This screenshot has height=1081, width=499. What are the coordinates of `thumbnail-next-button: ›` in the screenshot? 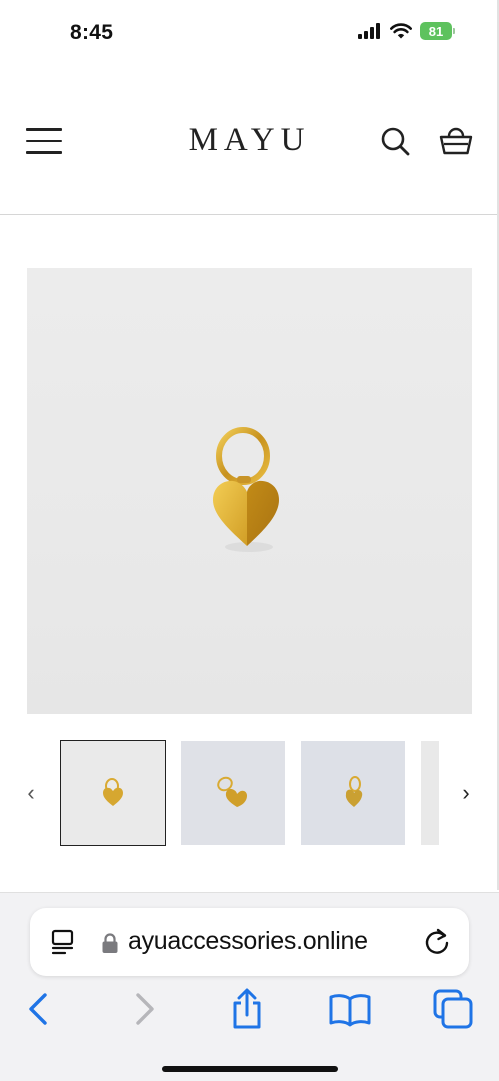 It's located at (466, 794).